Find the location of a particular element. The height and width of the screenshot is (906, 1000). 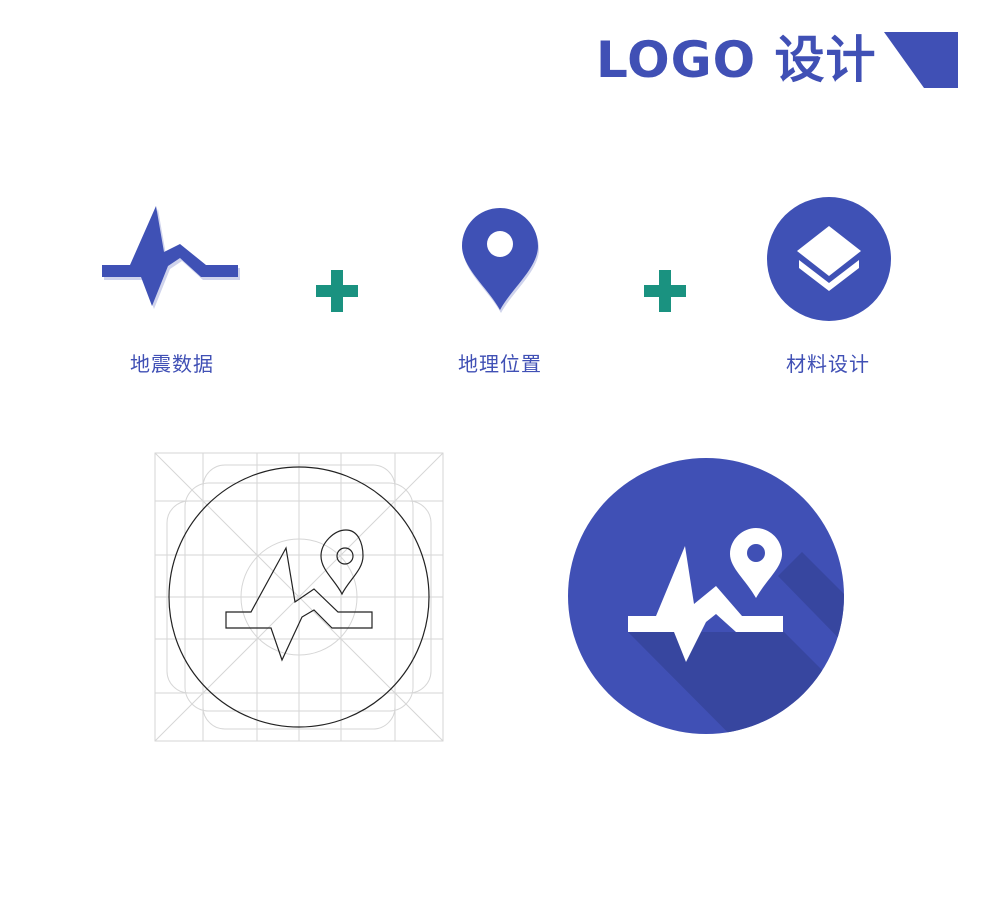

concept-label-seismic: 地震数据 is located at coordinates (172, 364).